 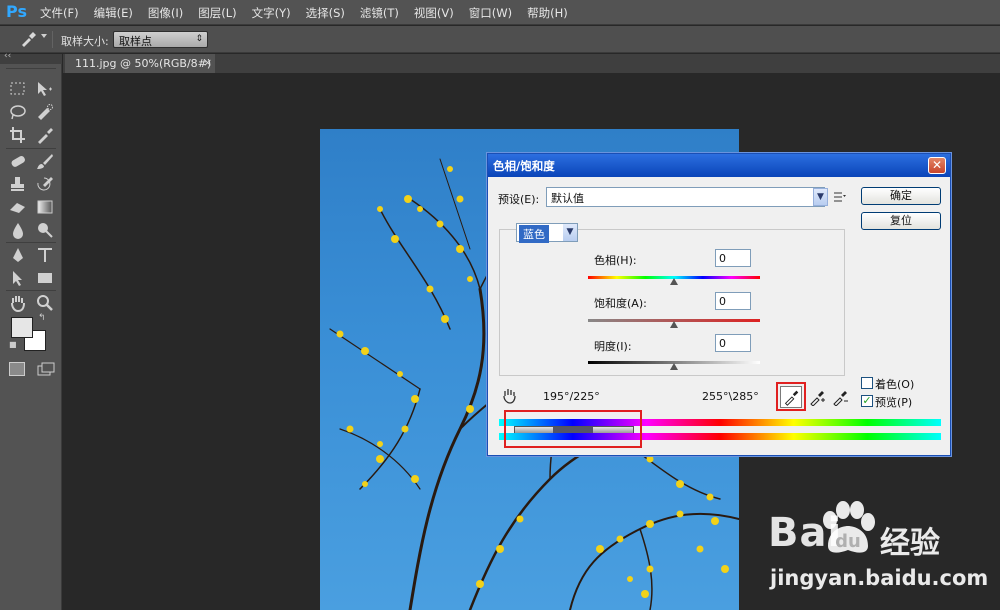 I want to click on eyedropper-icon, so click(x=45, y=135).